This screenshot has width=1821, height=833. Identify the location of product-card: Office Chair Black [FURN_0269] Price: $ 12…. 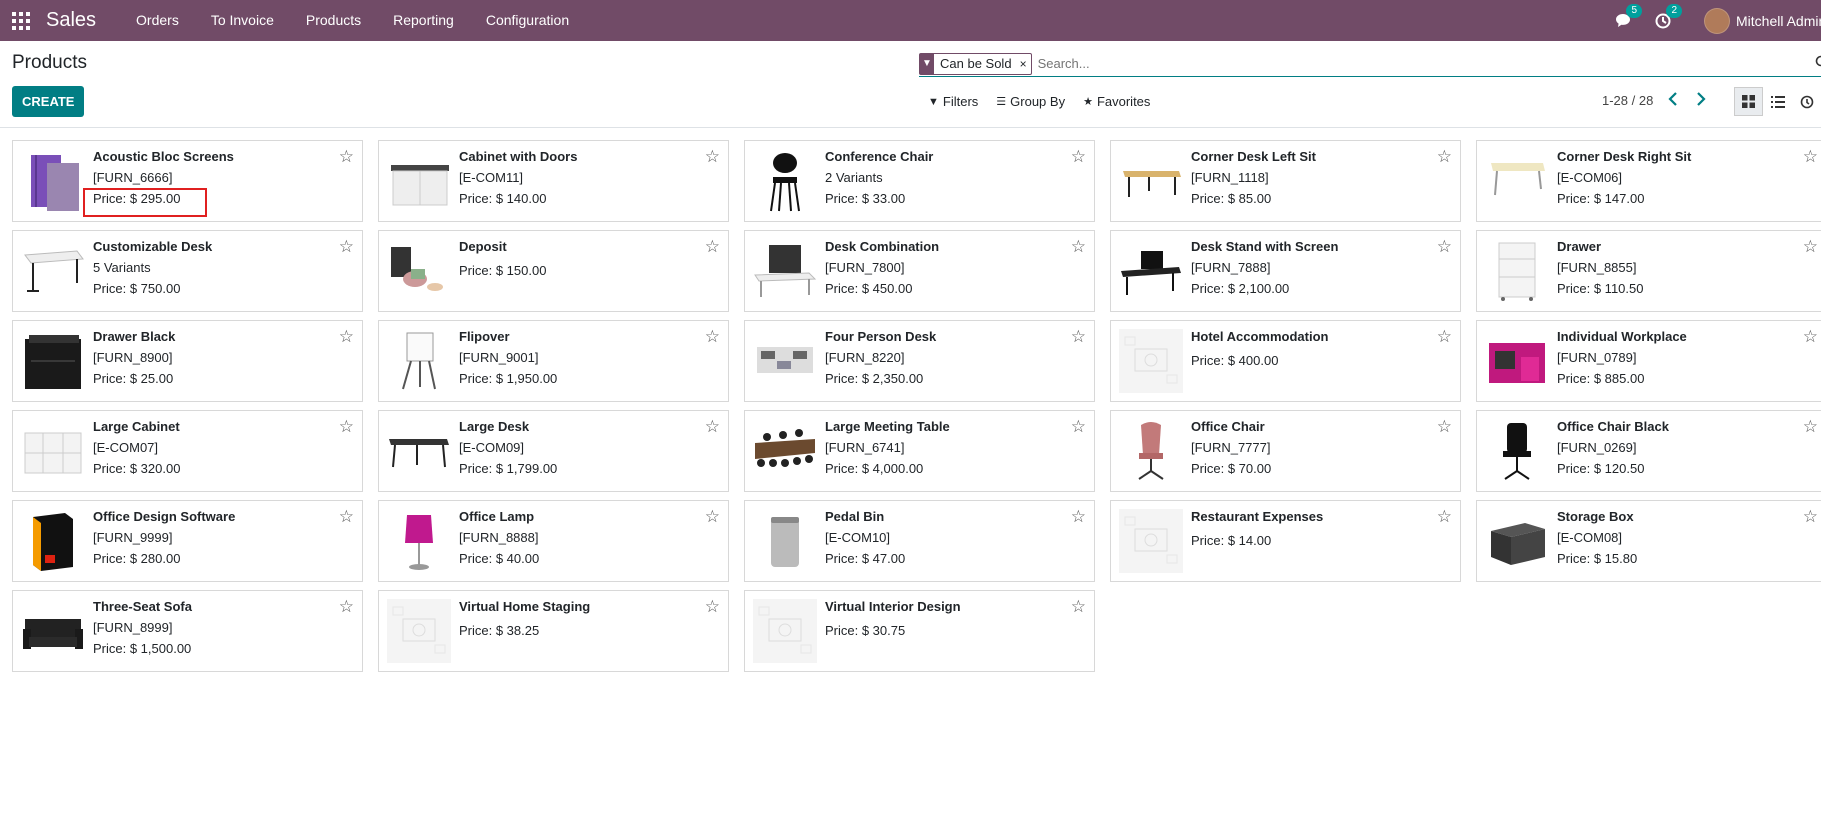
(1648, 451).